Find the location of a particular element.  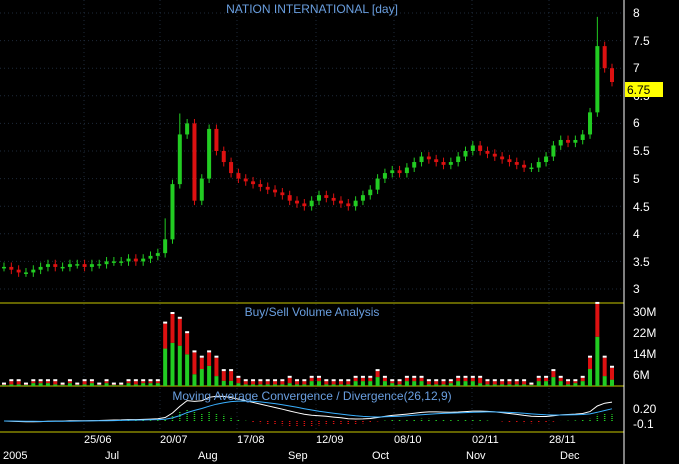

month-label: Oct is located at coordinates (380, 456).